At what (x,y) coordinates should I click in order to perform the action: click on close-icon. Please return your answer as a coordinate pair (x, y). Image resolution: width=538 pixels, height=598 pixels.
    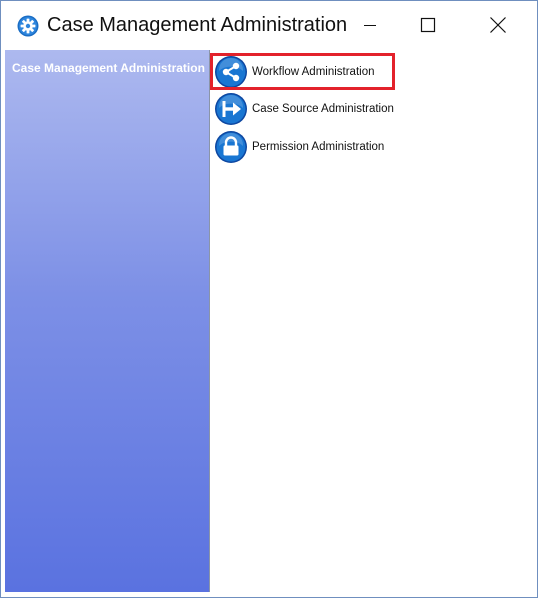
    Looking at the image, I should click on (498, 25).